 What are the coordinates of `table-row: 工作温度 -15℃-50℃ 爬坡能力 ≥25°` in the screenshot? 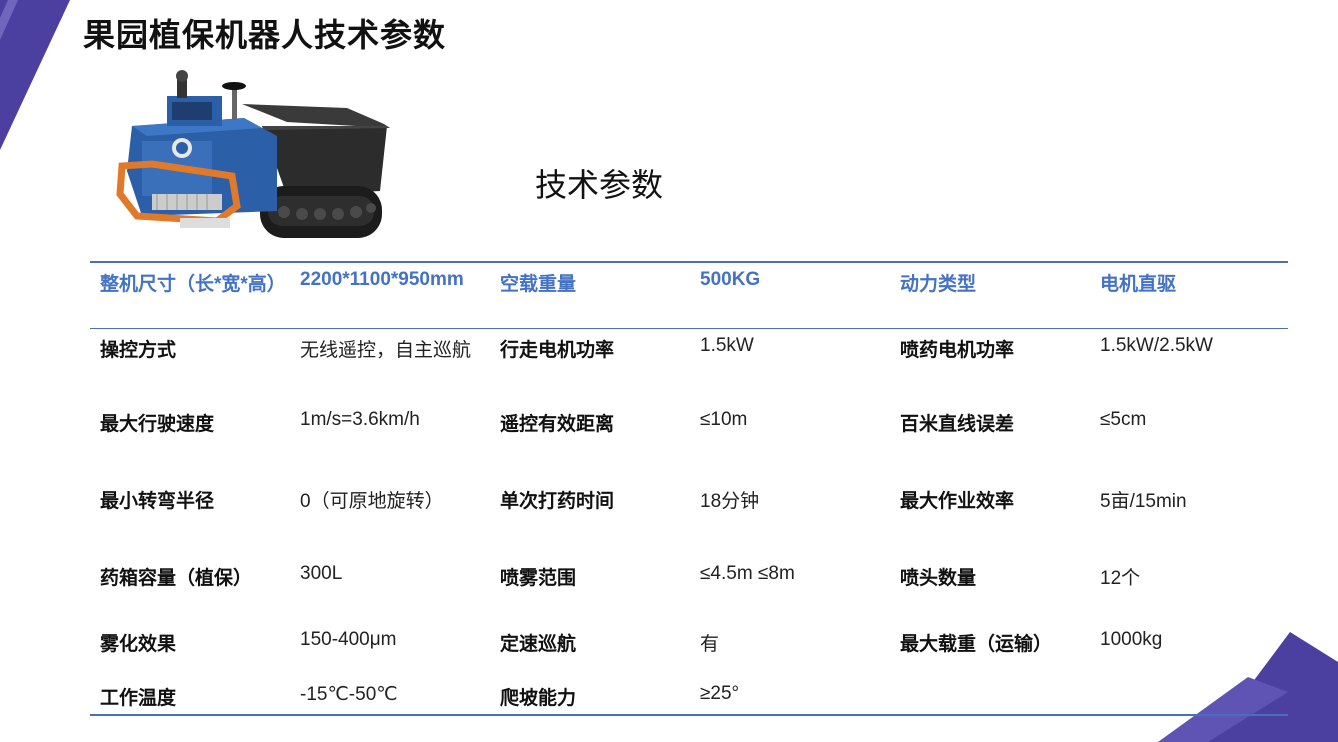 It's located at (689, 698).